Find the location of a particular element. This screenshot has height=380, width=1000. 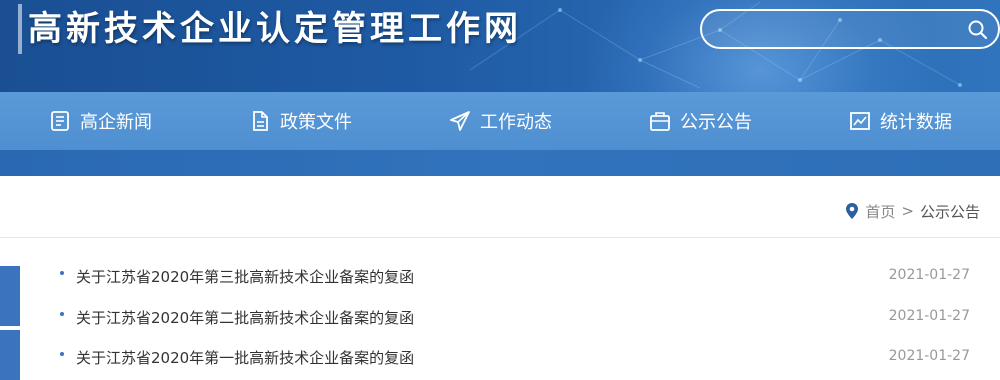

nav-item-news: 高企新闻 is located at coordinates (100, 121).